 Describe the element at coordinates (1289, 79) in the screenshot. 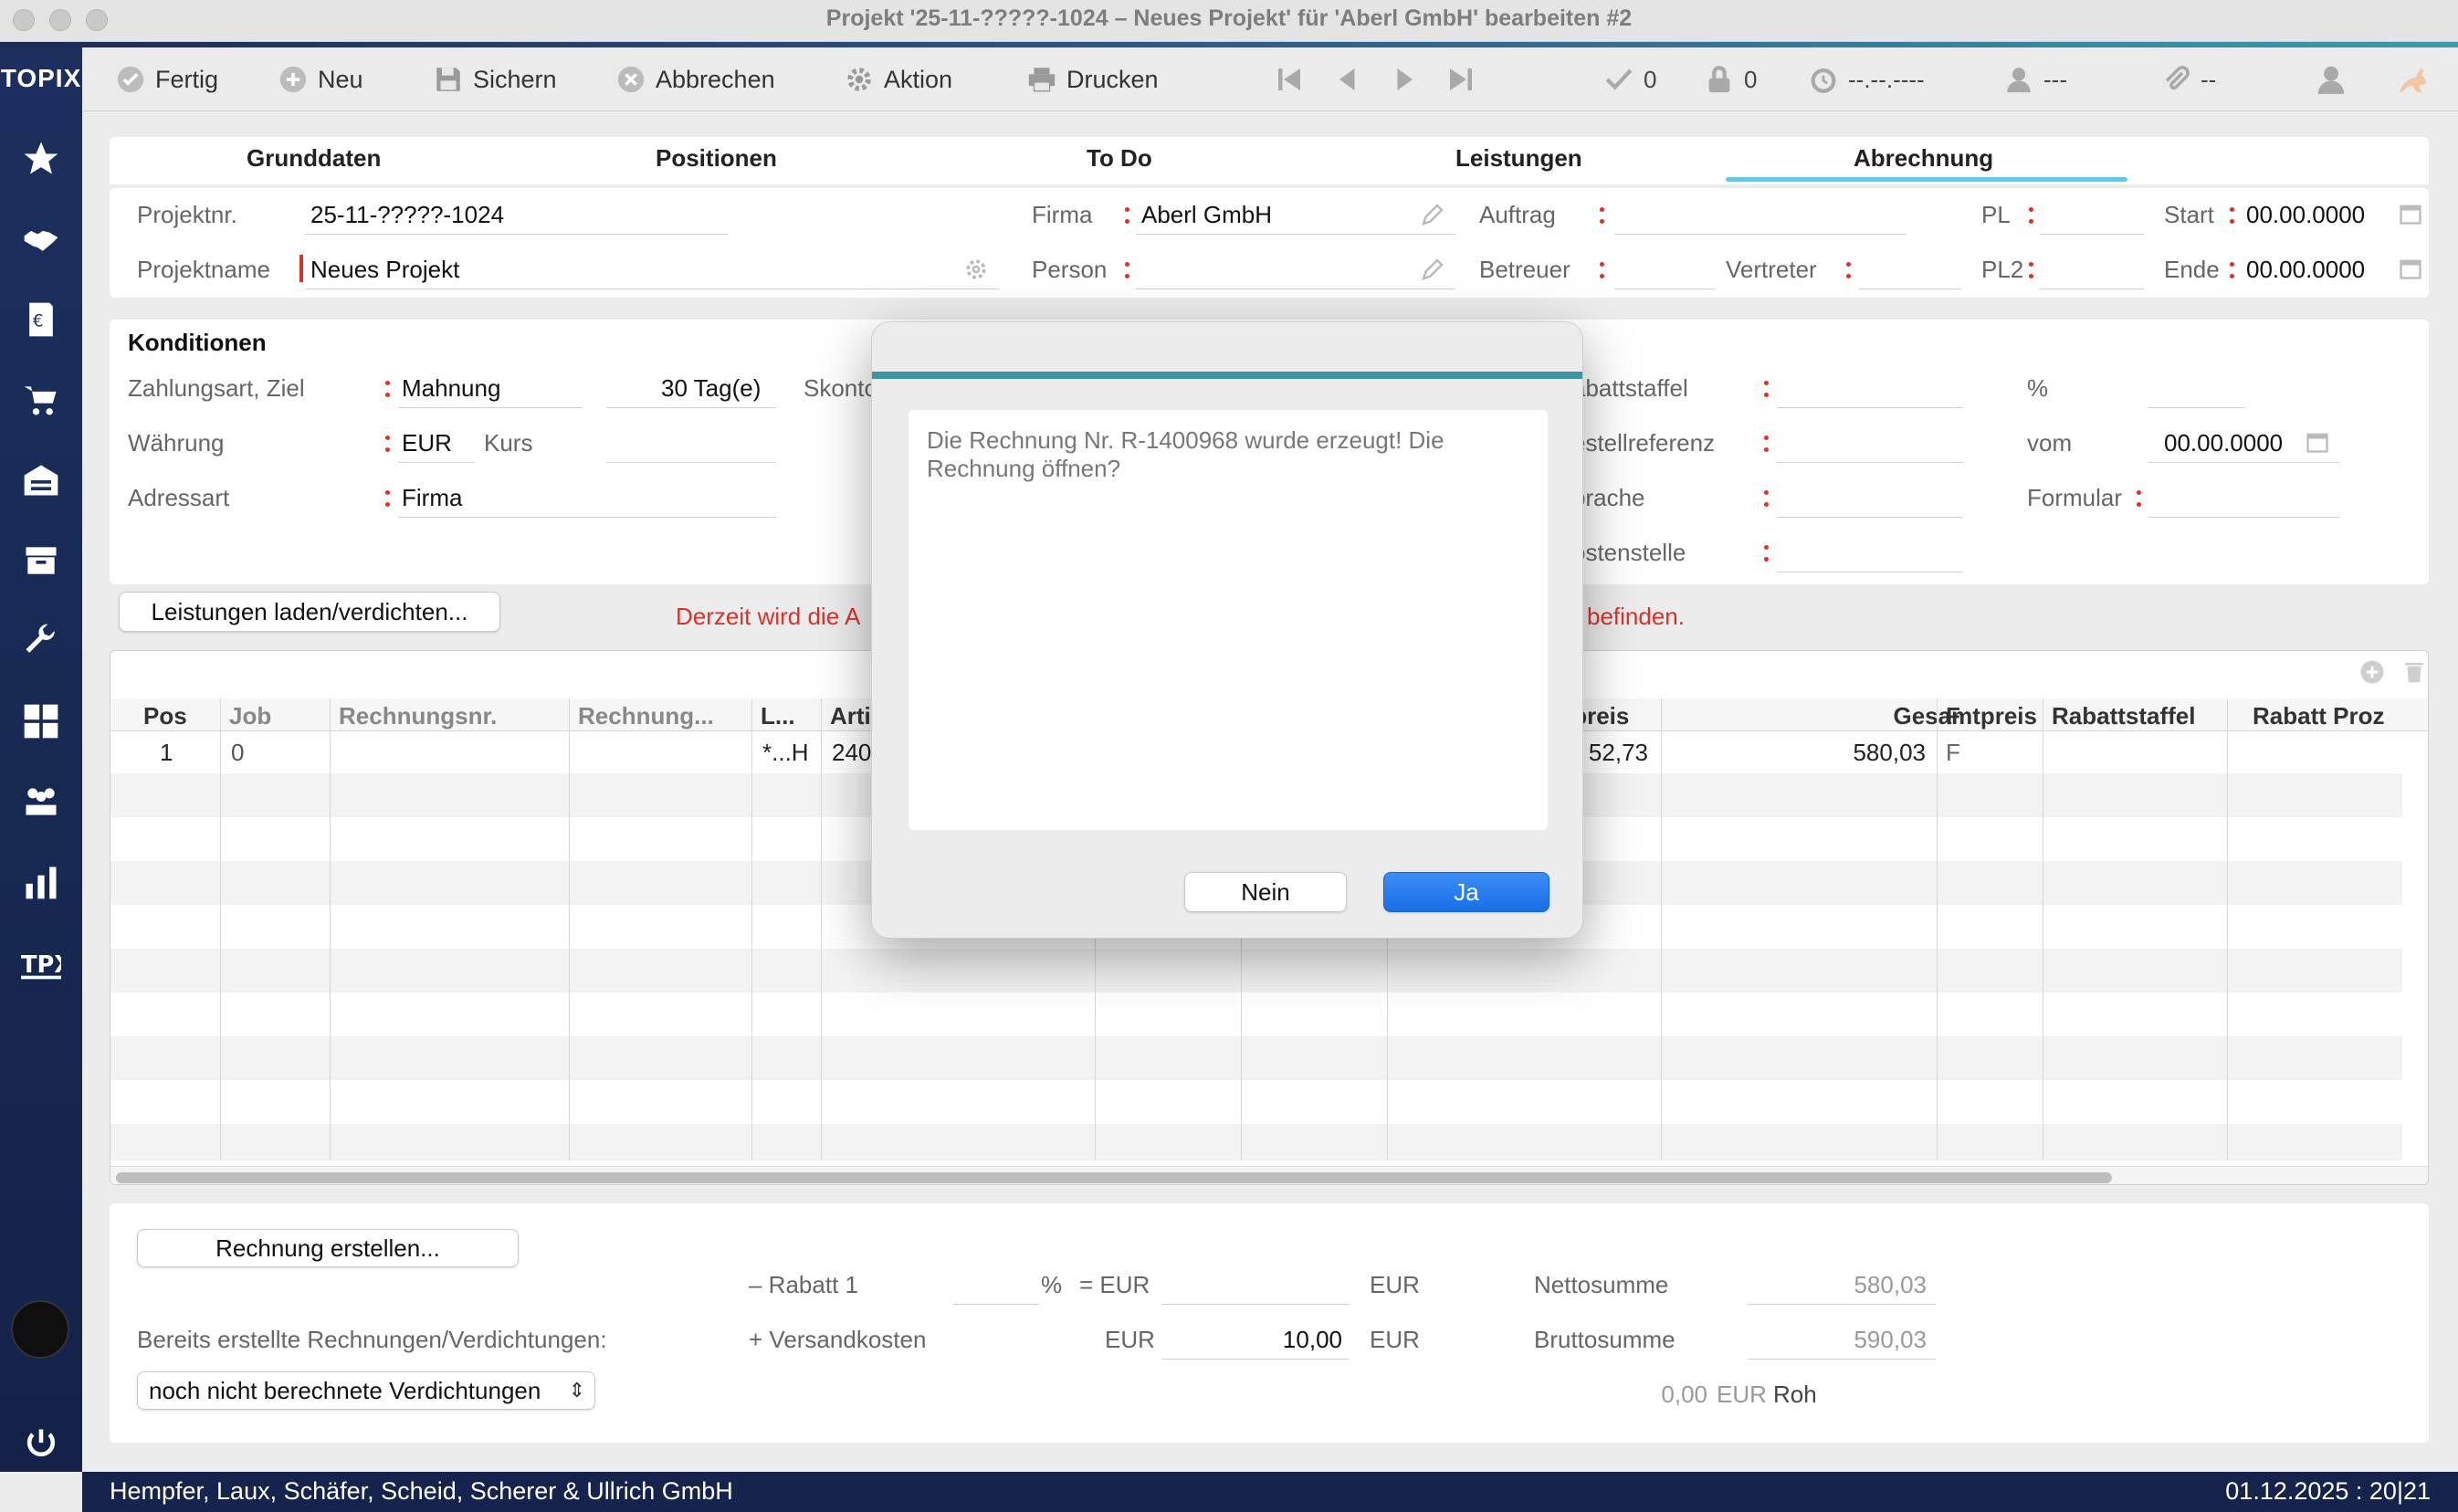

I see `first-record-icon` at that location.